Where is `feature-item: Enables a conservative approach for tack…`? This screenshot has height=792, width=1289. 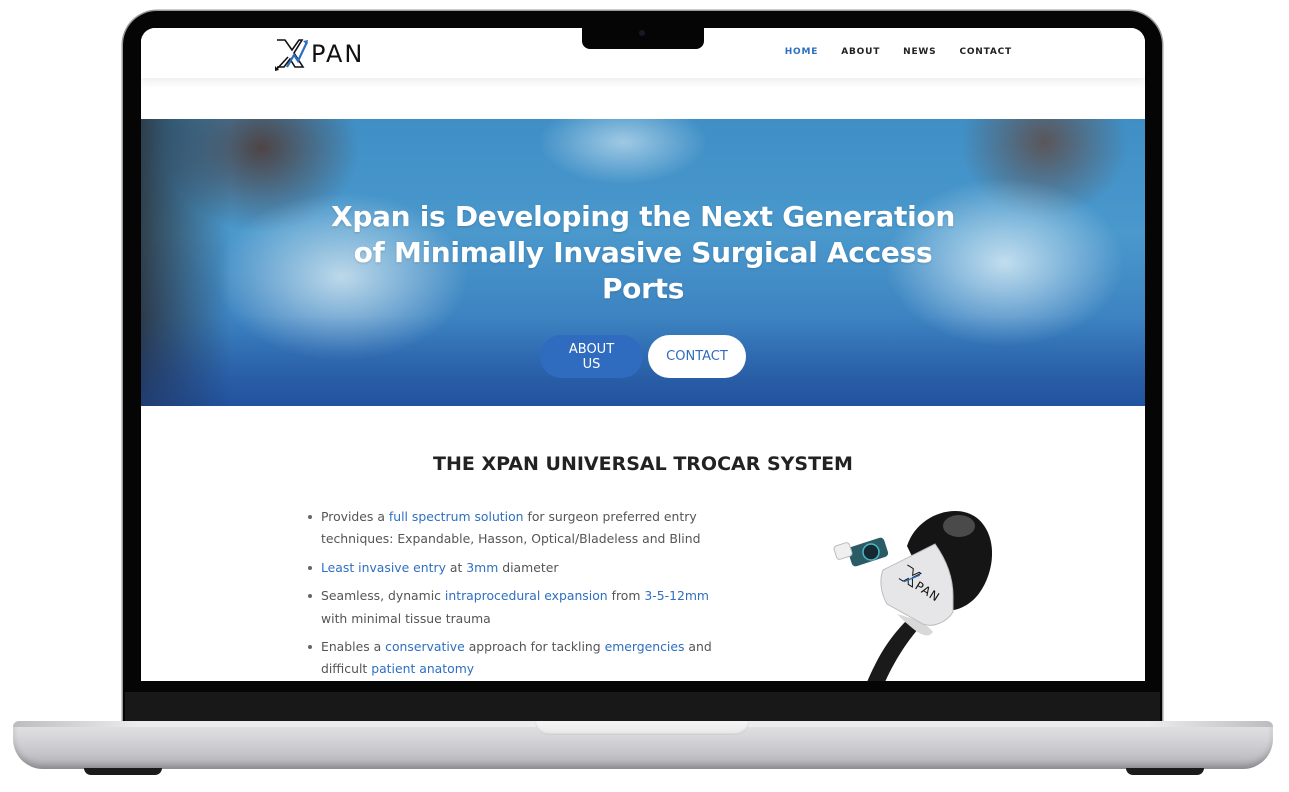
feature-item: Enables a conservative approach for tack… is located at coordinates (522, 658).